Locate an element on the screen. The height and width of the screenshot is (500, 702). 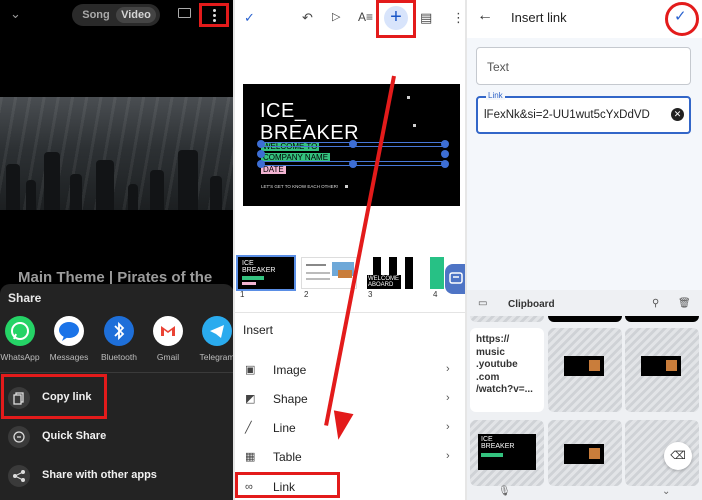
back-arrow-icon: ← is located at coordinates (485, 16).